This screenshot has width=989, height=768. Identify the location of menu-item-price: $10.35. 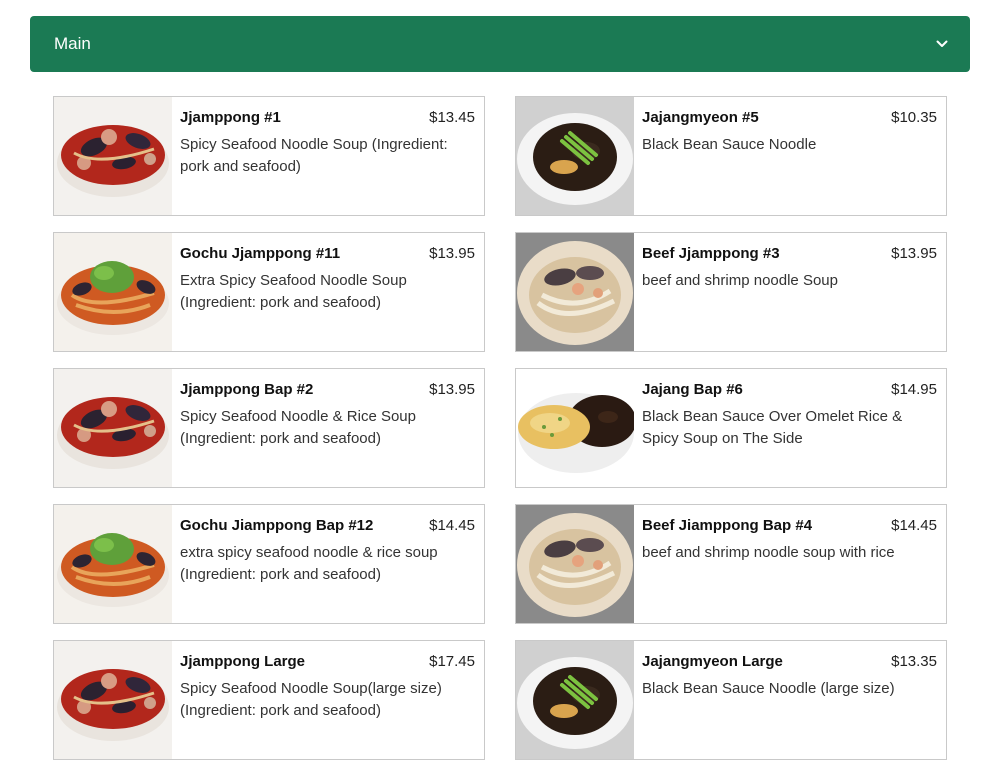
(914, 117).